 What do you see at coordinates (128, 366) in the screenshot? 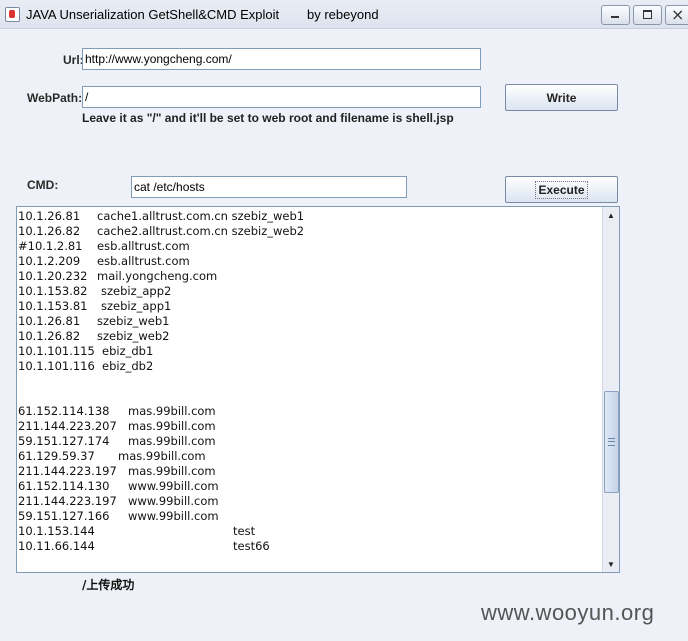
I see `output-line-hostname: ebiz_db2` at bounding box center [128, 366].